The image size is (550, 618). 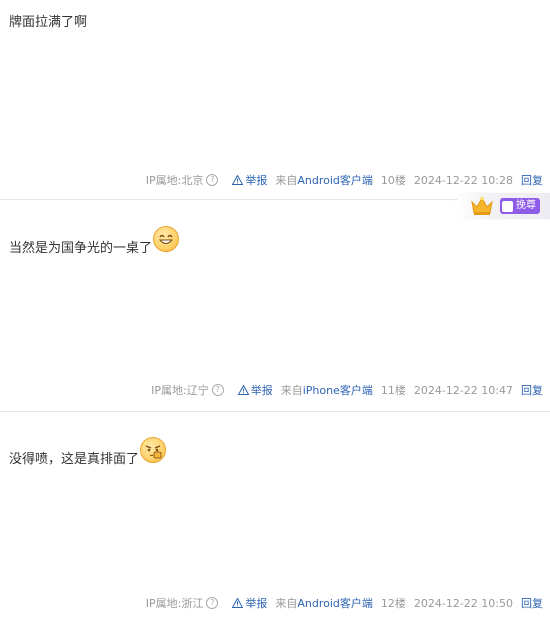 What do you see at coordinates (94, 238) in the screenshot?
I see `post-content: 当然是为国争光的一桌了` at bounding box center [94, 238].